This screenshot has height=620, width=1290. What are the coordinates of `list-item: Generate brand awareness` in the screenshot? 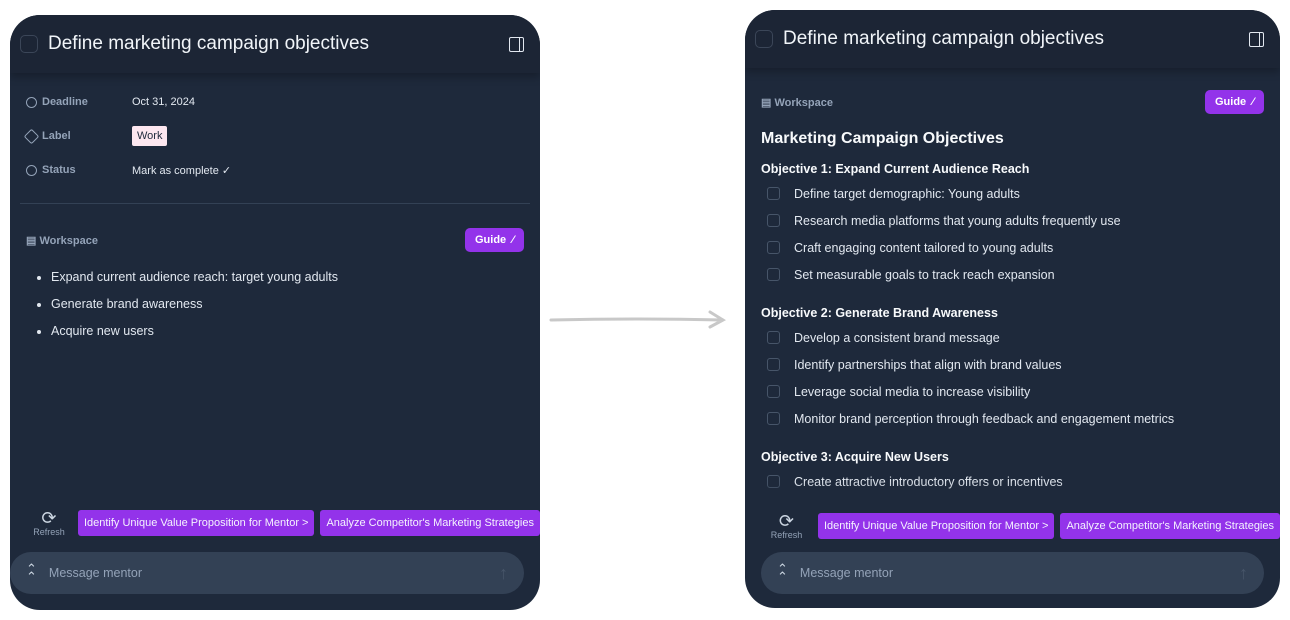 It's located at (295, 310).